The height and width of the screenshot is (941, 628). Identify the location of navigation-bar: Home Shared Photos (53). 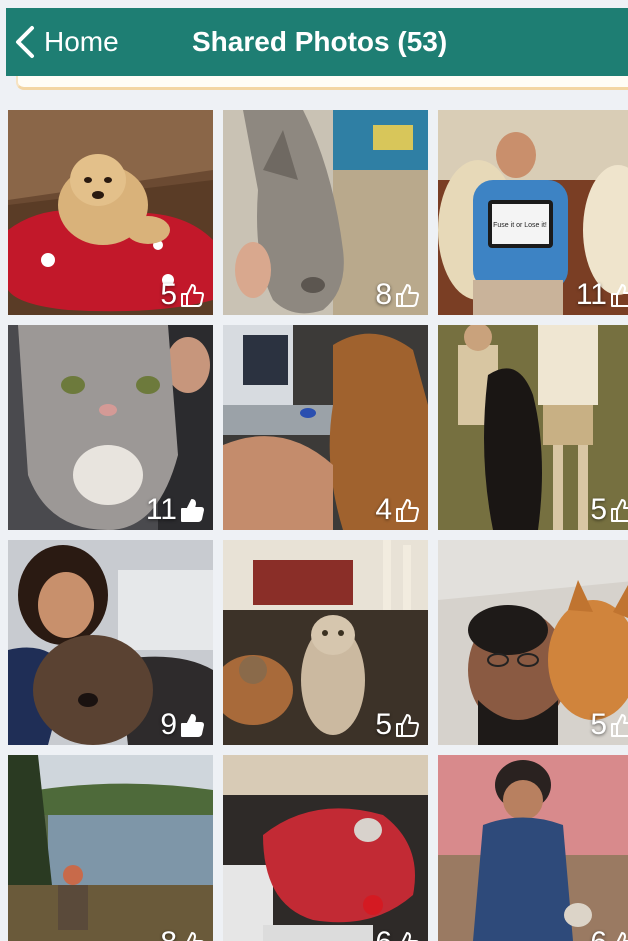
(317, 42).